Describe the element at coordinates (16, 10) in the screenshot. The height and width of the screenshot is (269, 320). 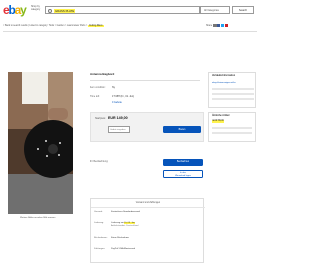
I see `ebay-logo: ebay` at that location.